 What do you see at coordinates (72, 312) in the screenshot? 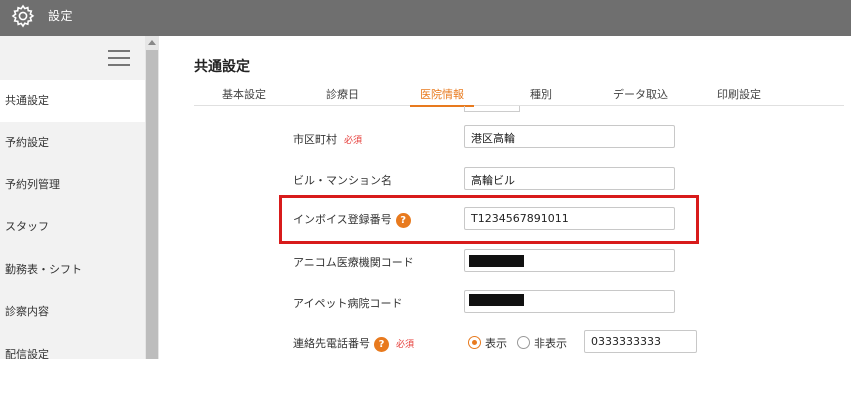
I see `sidebar-item-examination: 診察内容` at bounding box center [72, 312].